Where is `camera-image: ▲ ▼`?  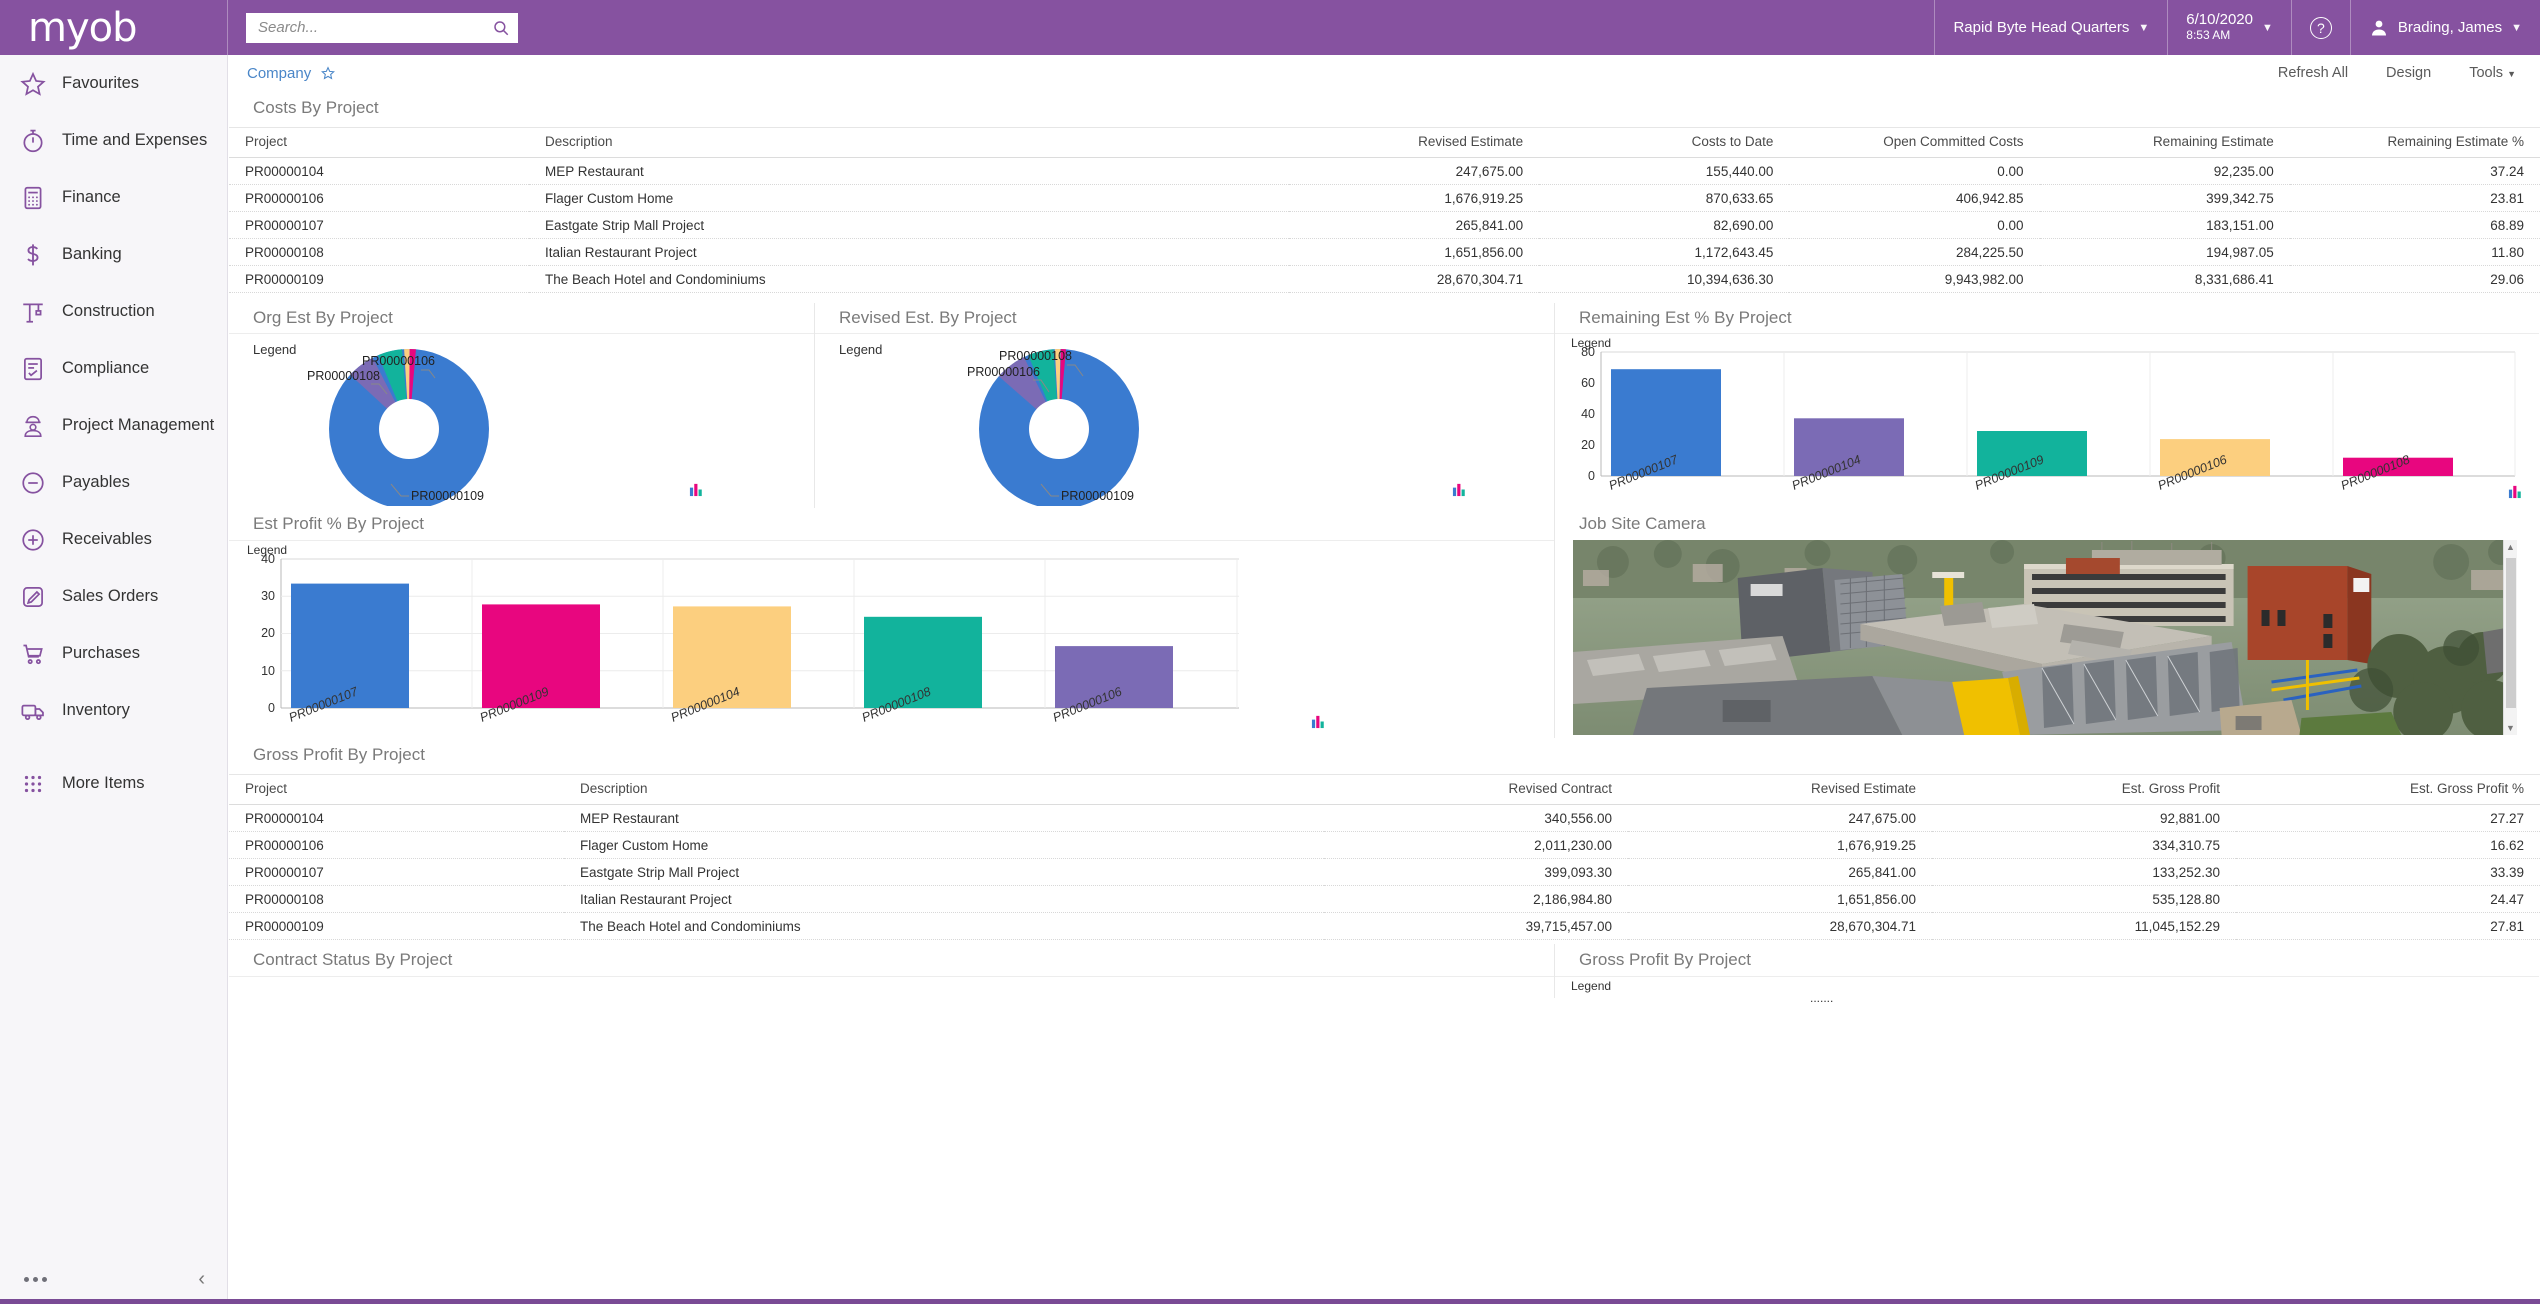
camera-image: ▲ ▼ is located at coordinates (2045, 637).